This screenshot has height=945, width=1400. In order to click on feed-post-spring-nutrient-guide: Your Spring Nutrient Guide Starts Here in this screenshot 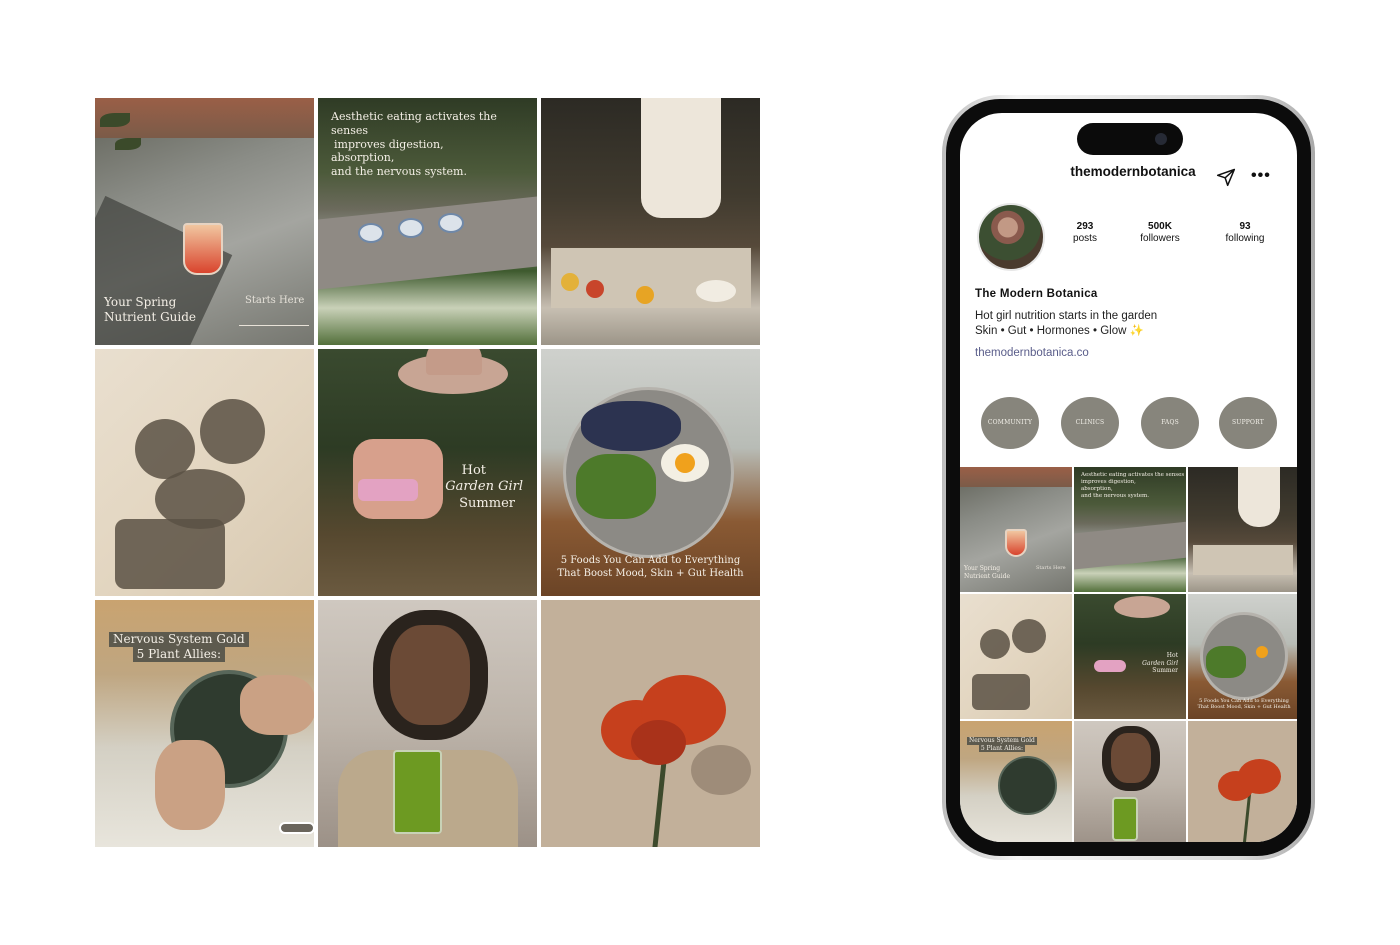, I will do `click(204, 221)`.